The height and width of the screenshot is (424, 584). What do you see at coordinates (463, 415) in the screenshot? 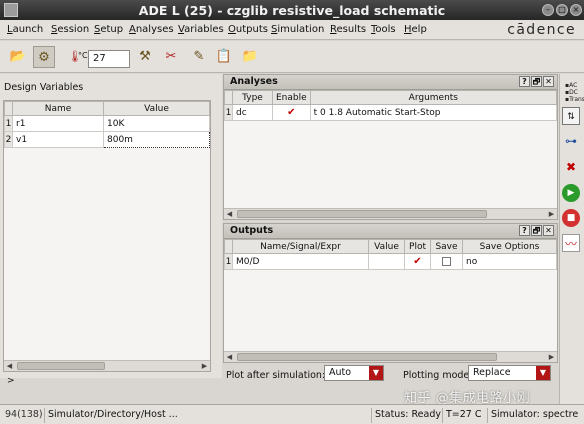
I see `status-temperature: T=27 C` at bounding box center [463, 415].